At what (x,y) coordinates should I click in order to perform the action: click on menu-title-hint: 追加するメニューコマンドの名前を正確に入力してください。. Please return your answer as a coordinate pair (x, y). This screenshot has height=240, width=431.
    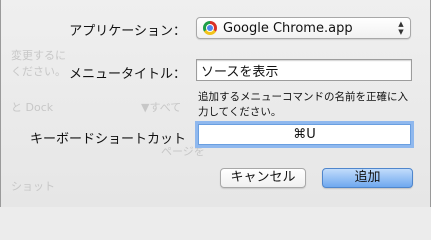
    Looking at the image, I should click on (303, 104).